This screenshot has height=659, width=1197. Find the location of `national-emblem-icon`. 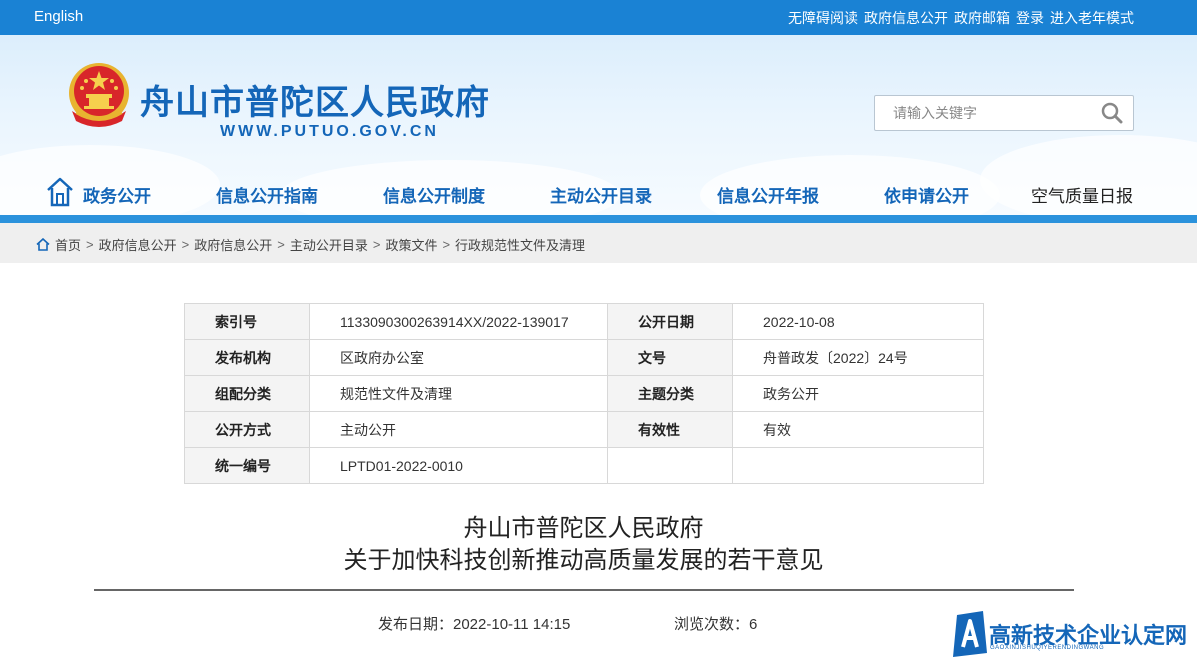

national-emblem-icon is located at coordinates (99, 95).